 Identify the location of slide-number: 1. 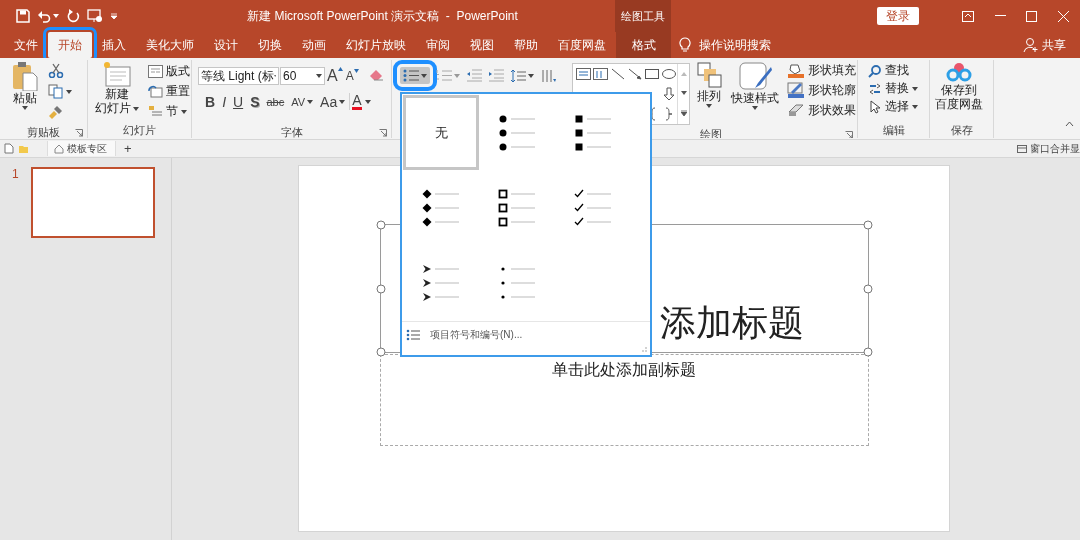
(15, 174).